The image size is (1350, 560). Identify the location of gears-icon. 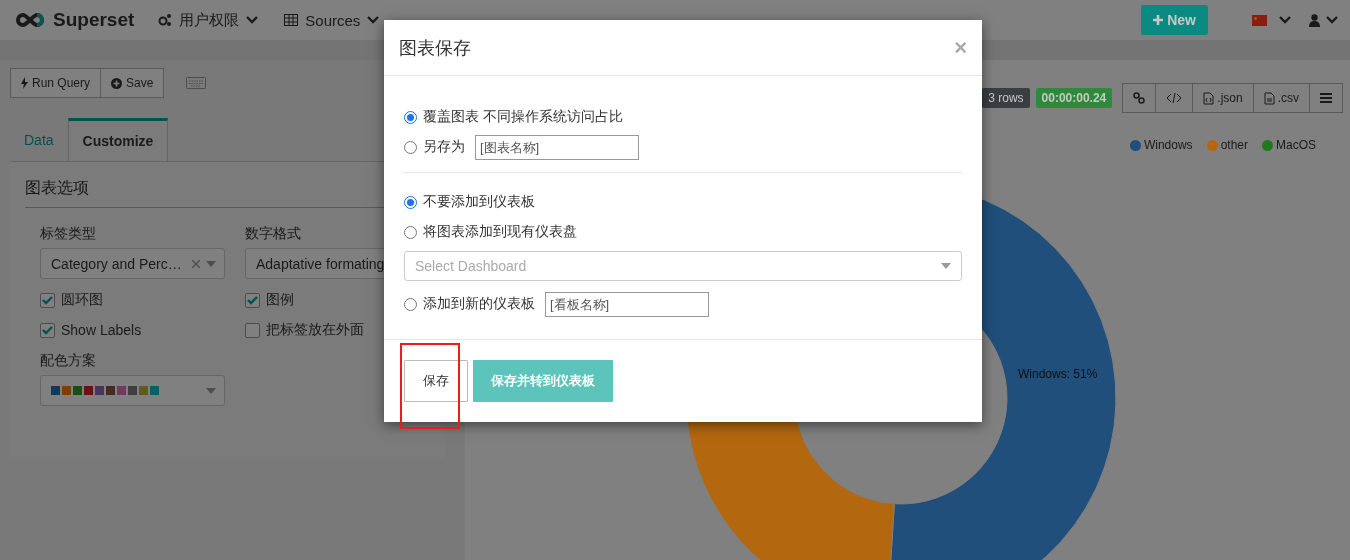
(165, 20).